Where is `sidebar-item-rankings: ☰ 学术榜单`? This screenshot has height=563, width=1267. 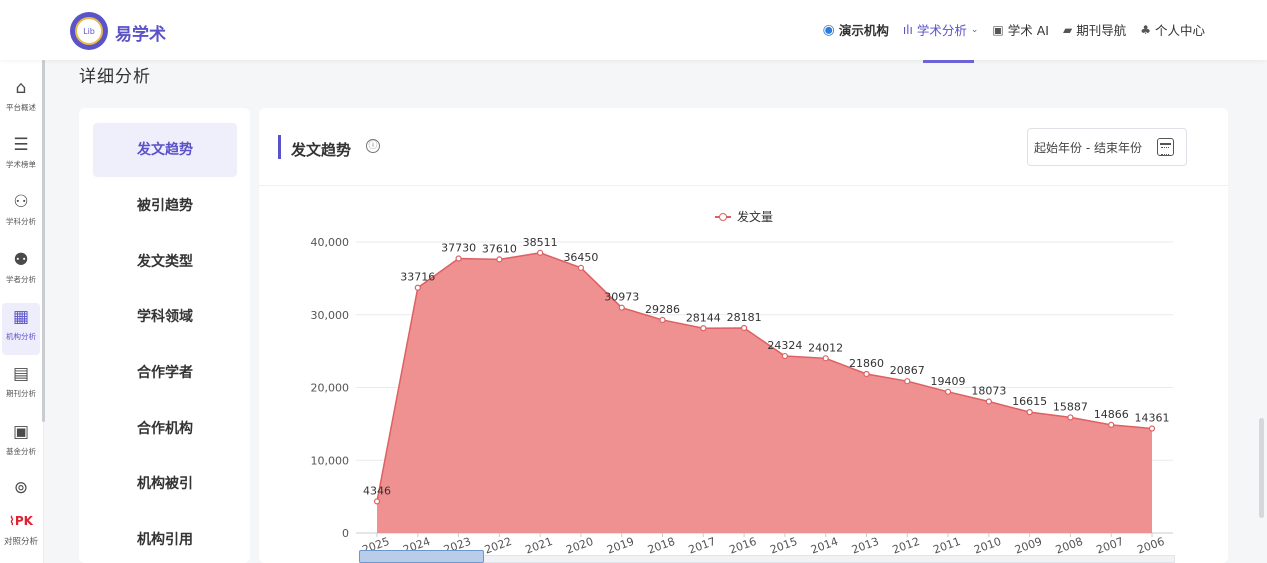
sidebar-item-rankings: ☰ 学术榜单 is located at coordinates (21, 152).